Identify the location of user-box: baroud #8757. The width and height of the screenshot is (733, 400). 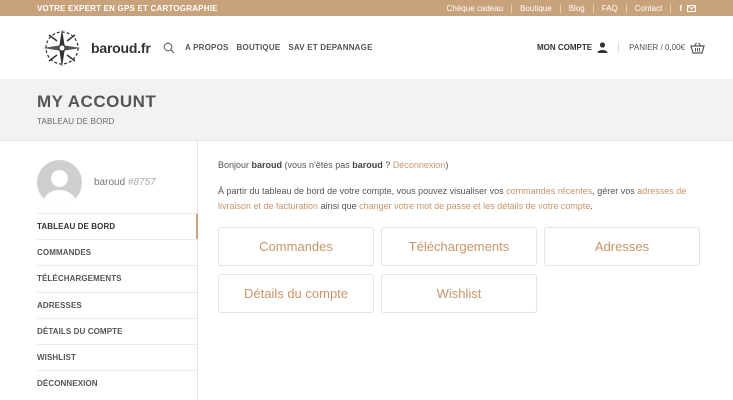
(117, 182).